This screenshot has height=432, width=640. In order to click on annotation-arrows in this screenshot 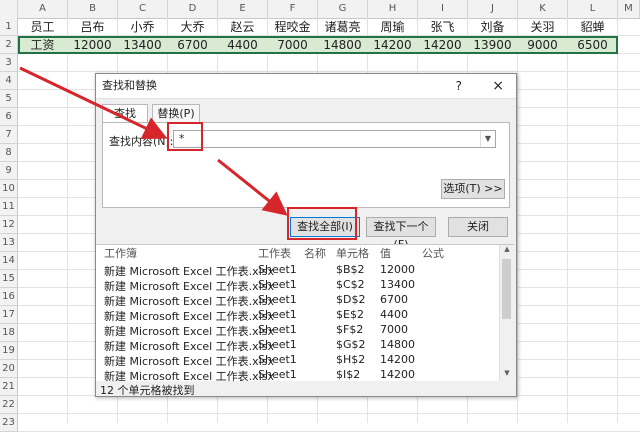, I will do `click(153, 141)`.